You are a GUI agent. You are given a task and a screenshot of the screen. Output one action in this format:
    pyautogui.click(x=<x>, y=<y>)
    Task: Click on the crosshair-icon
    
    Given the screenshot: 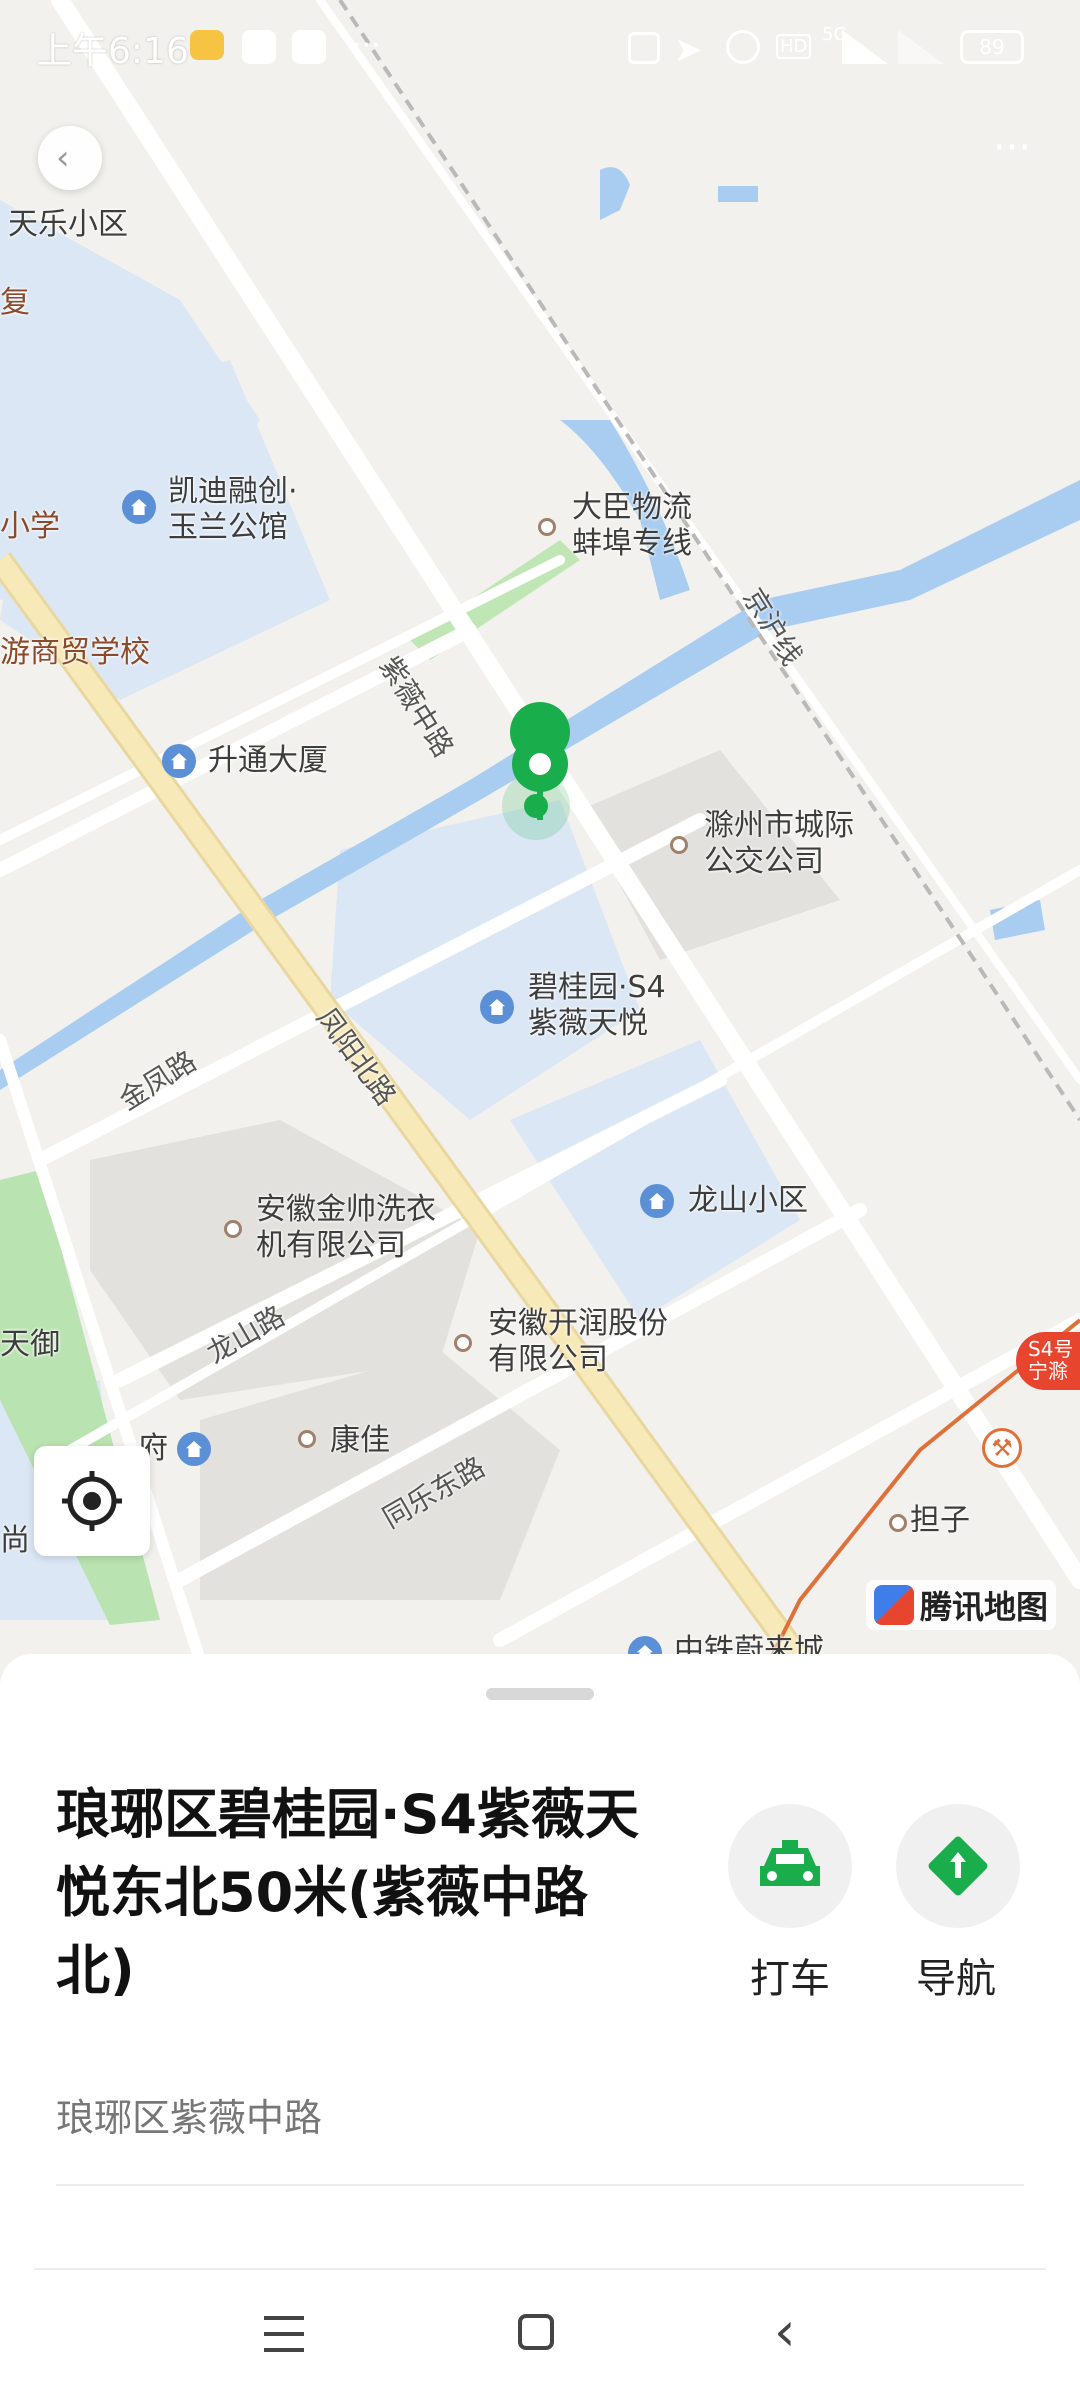 What is the action you would take?
    pyautogui.click(x=92, y=1501)
    